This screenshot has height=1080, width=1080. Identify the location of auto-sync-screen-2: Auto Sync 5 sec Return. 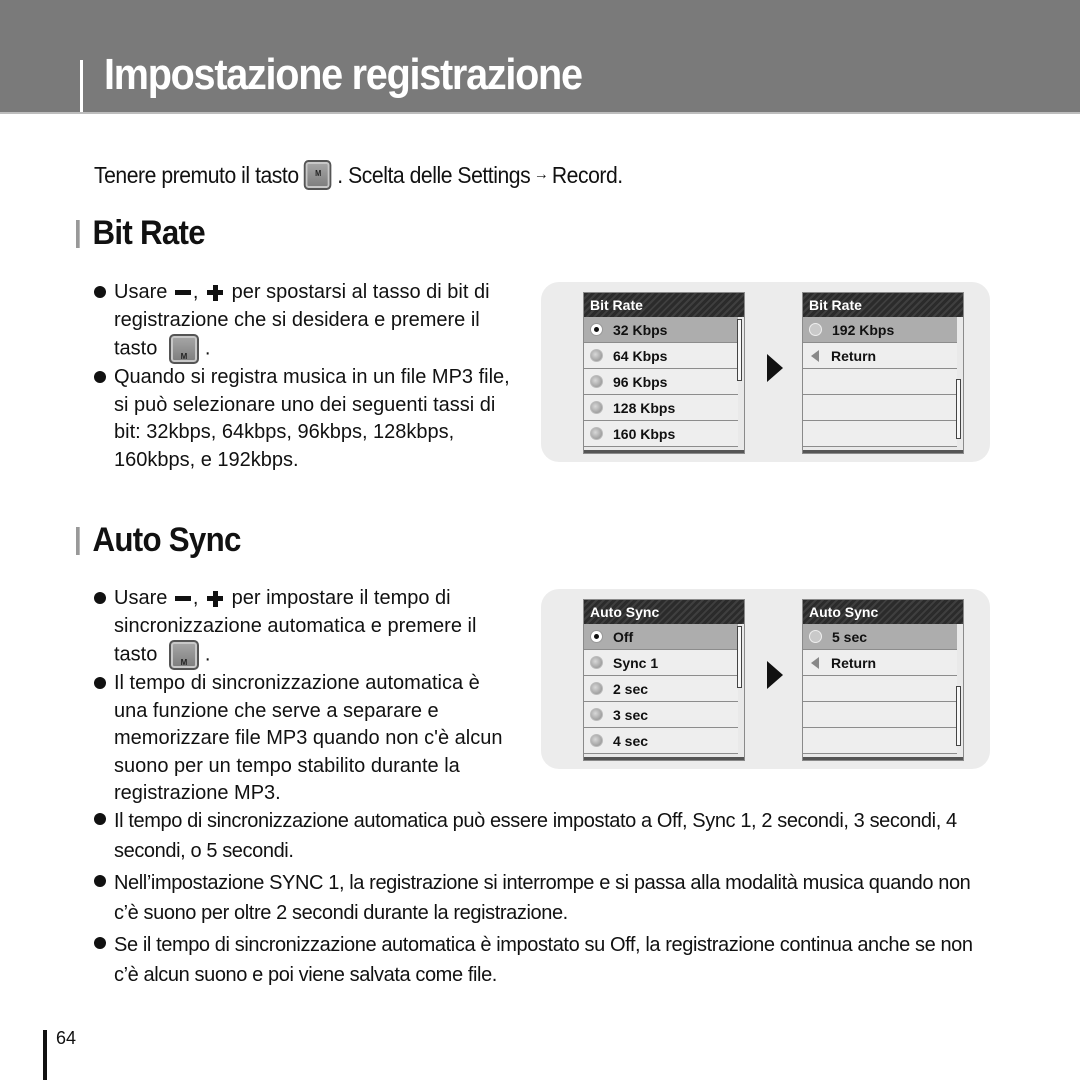
(883, 680).